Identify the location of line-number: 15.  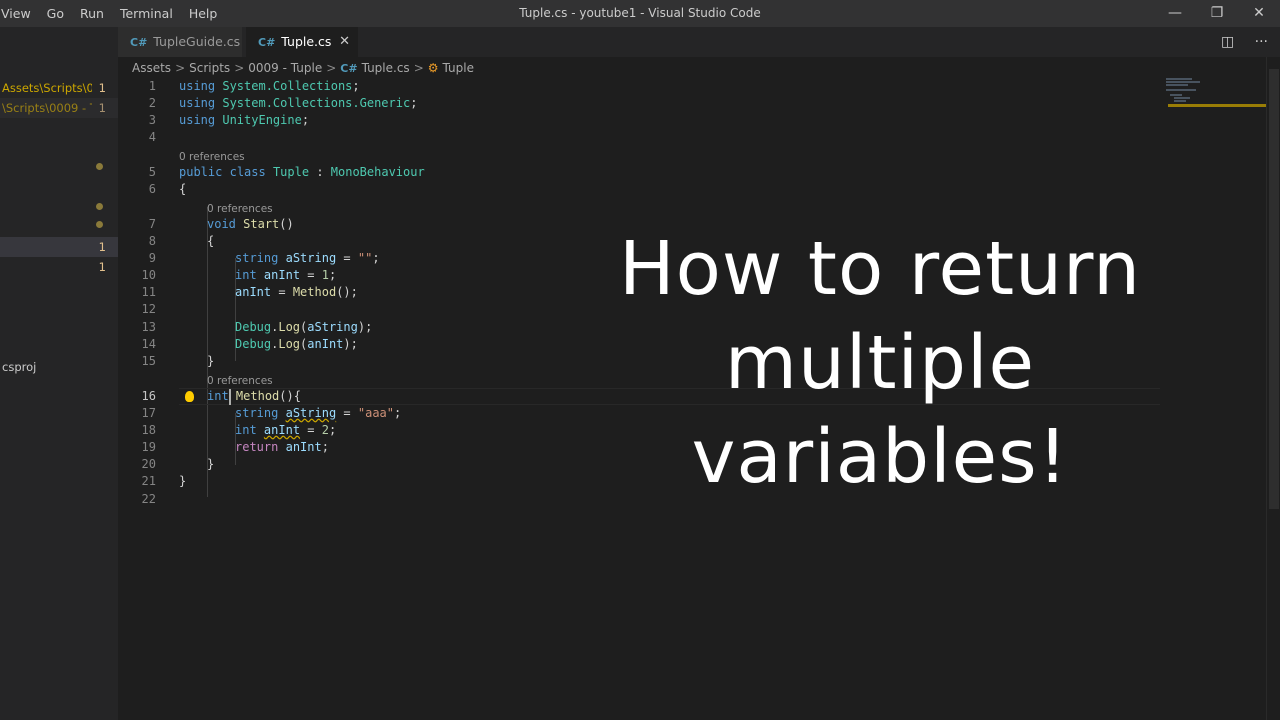
(148, 361).